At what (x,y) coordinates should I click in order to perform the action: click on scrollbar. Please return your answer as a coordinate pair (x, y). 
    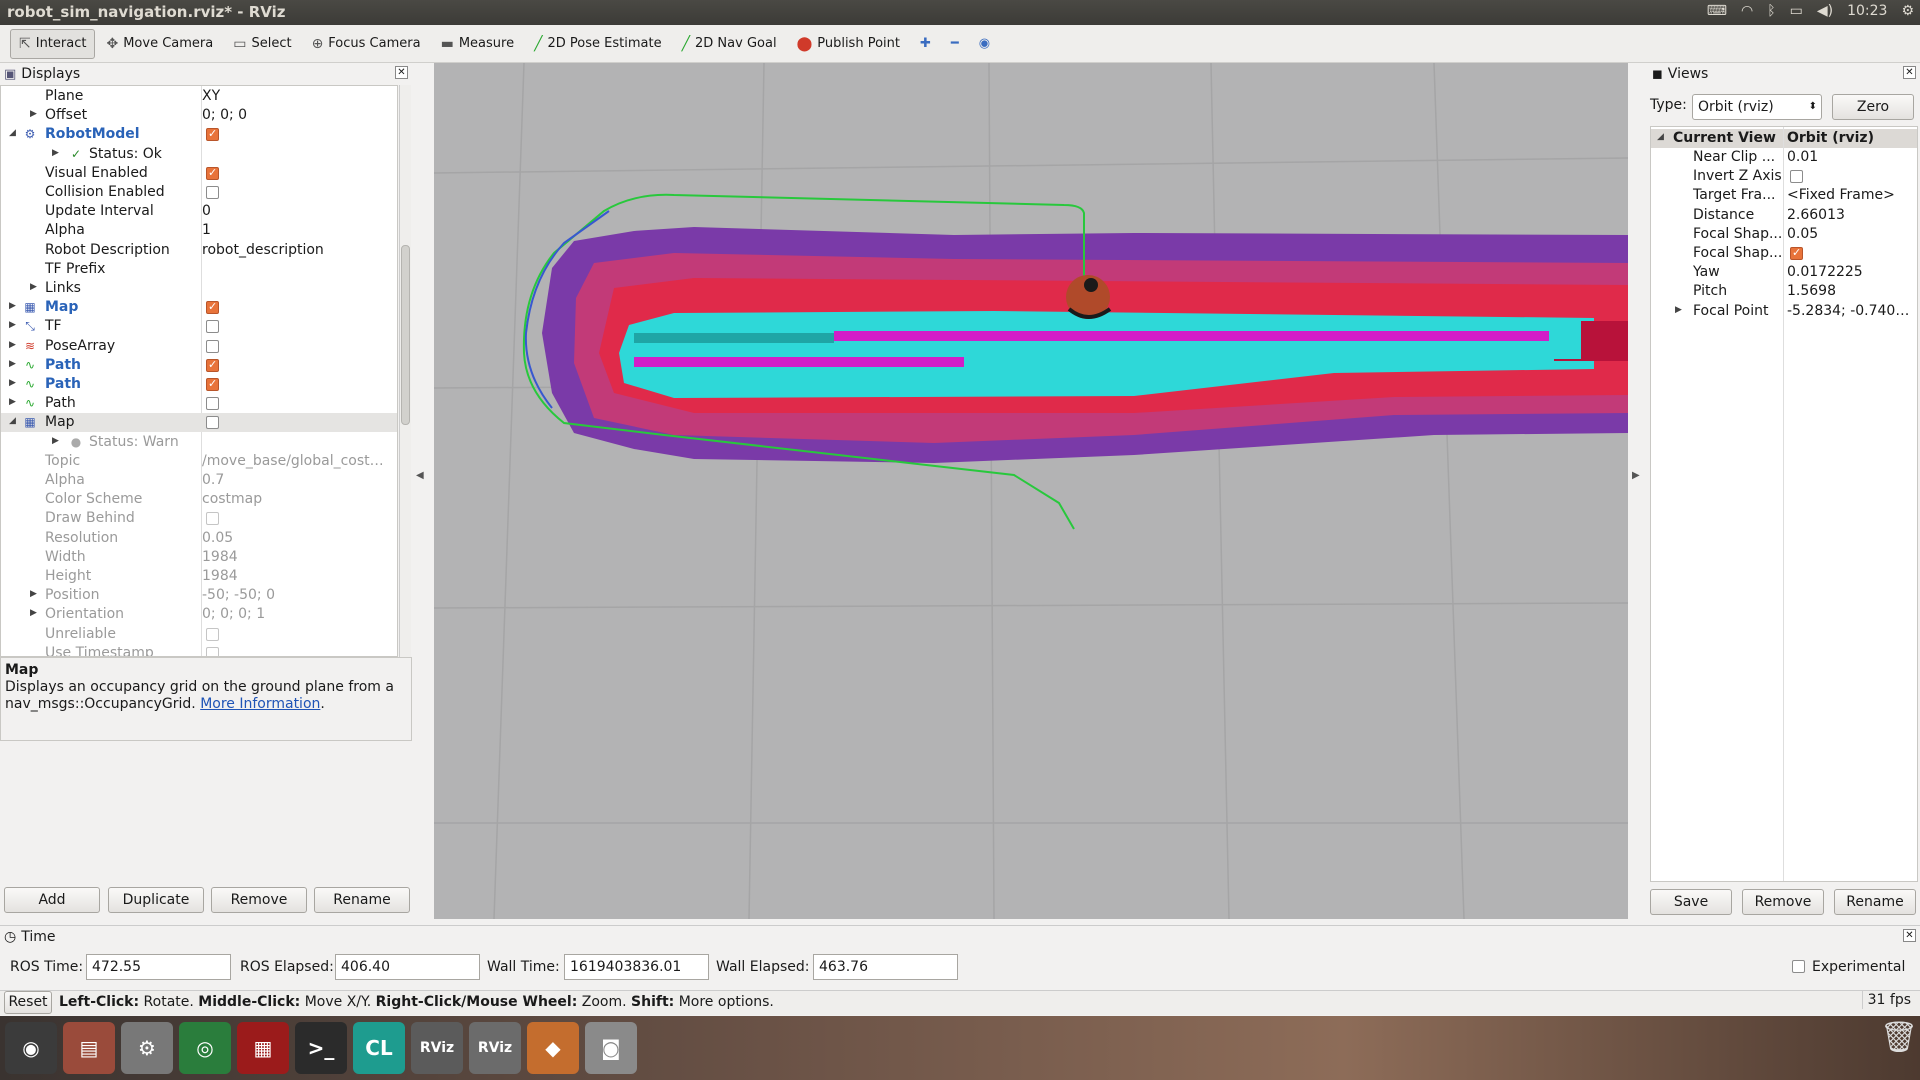
    Looking at the image, I should click on (405, 371).